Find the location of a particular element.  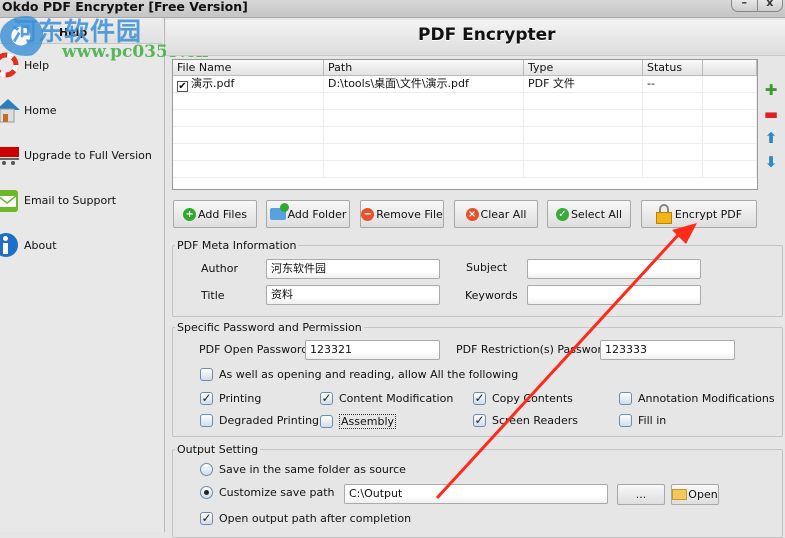

open-folder-label: Open is located at coordinates (703, 494).